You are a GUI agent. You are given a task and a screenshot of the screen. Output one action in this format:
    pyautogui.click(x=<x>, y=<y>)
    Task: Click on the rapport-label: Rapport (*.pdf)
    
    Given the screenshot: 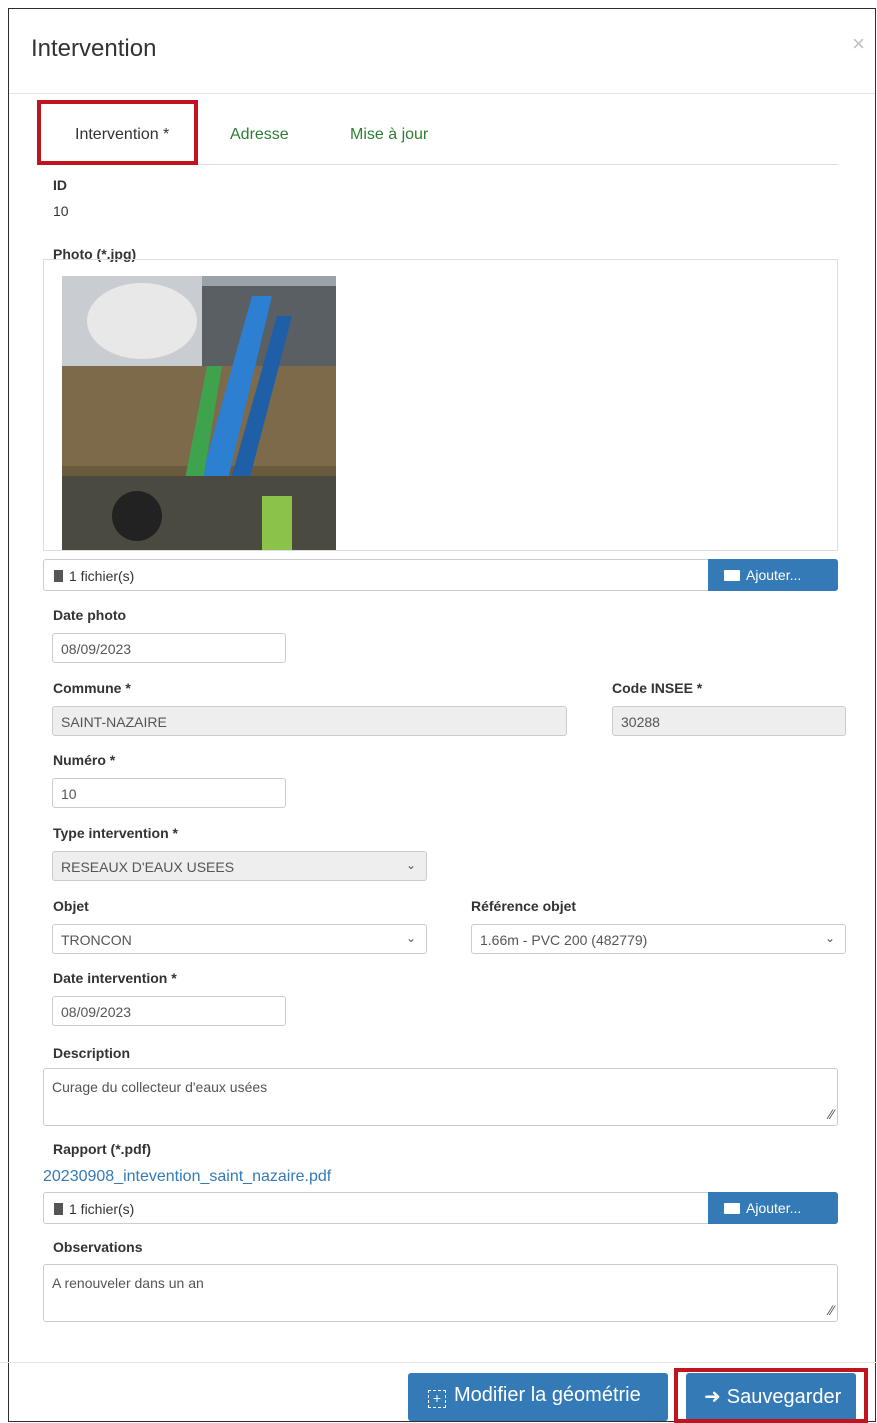 What is the action you would take?
    pyautogui.click(x=102, y=1149)
    